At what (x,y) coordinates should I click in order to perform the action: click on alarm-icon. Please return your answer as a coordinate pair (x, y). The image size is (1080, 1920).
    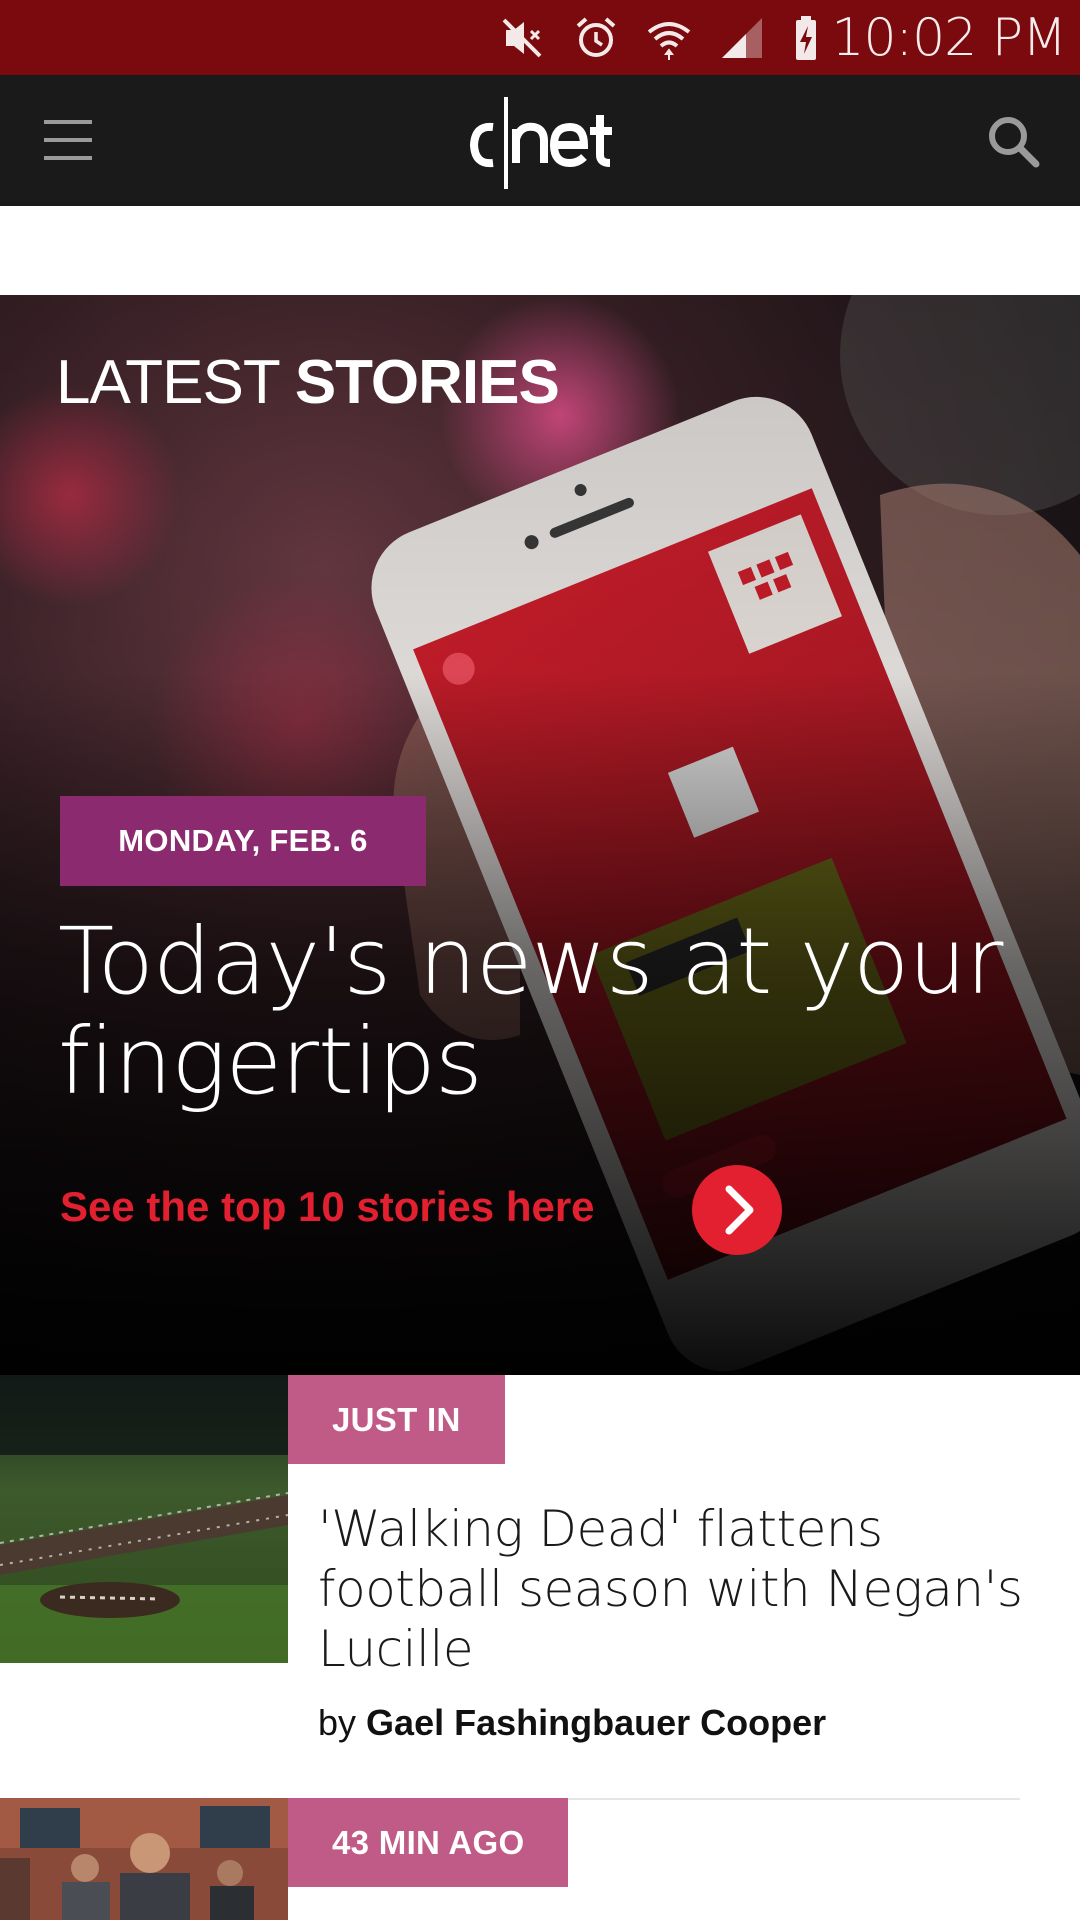
    Looking at the image, I should click on (596, 37).